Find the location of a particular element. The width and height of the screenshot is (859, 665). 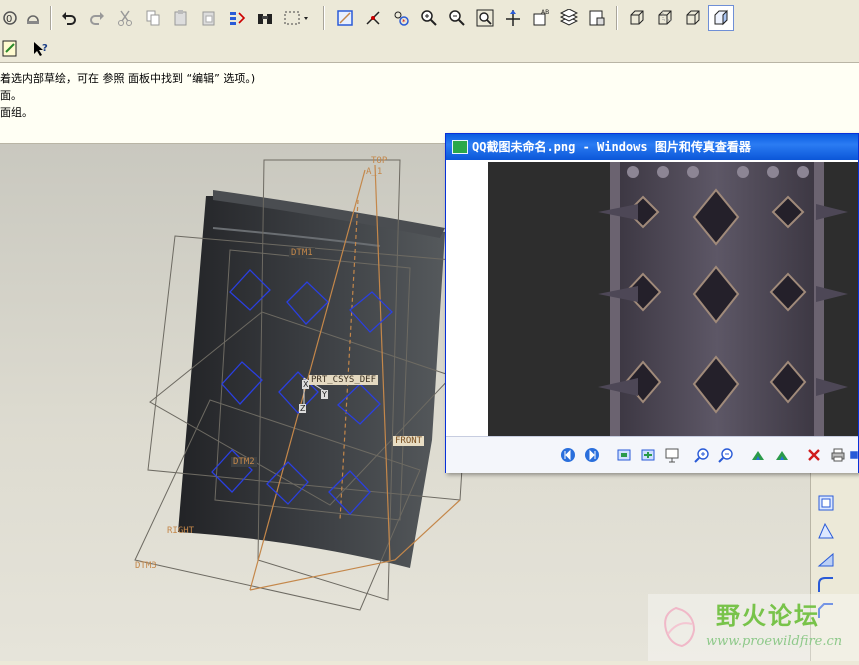

viewer-title: QQ截图未命名.png - Windows 图片和传真查看器 is located at coordinates (611, 147).